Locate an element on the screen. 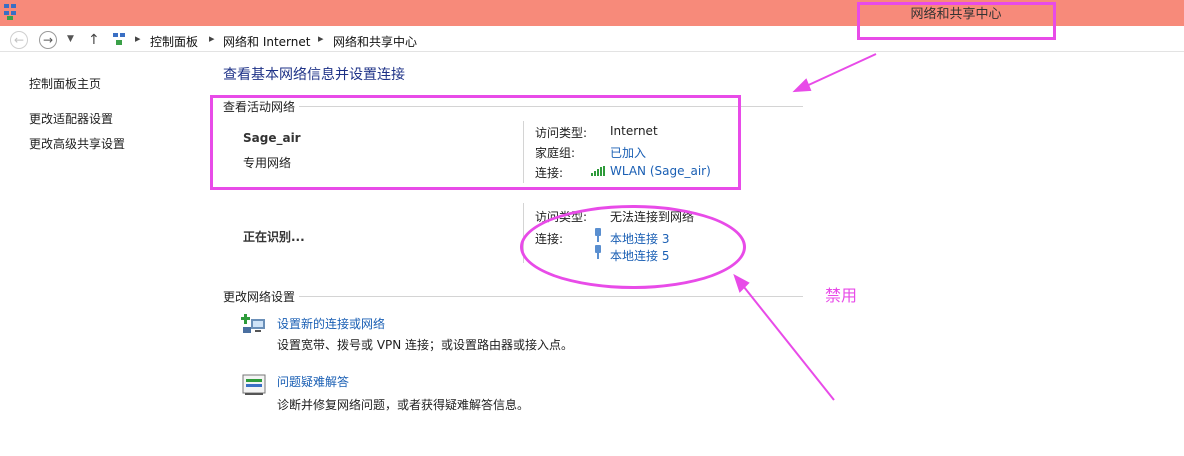  annotation-arrowhead is located at coordinates (802, 85).